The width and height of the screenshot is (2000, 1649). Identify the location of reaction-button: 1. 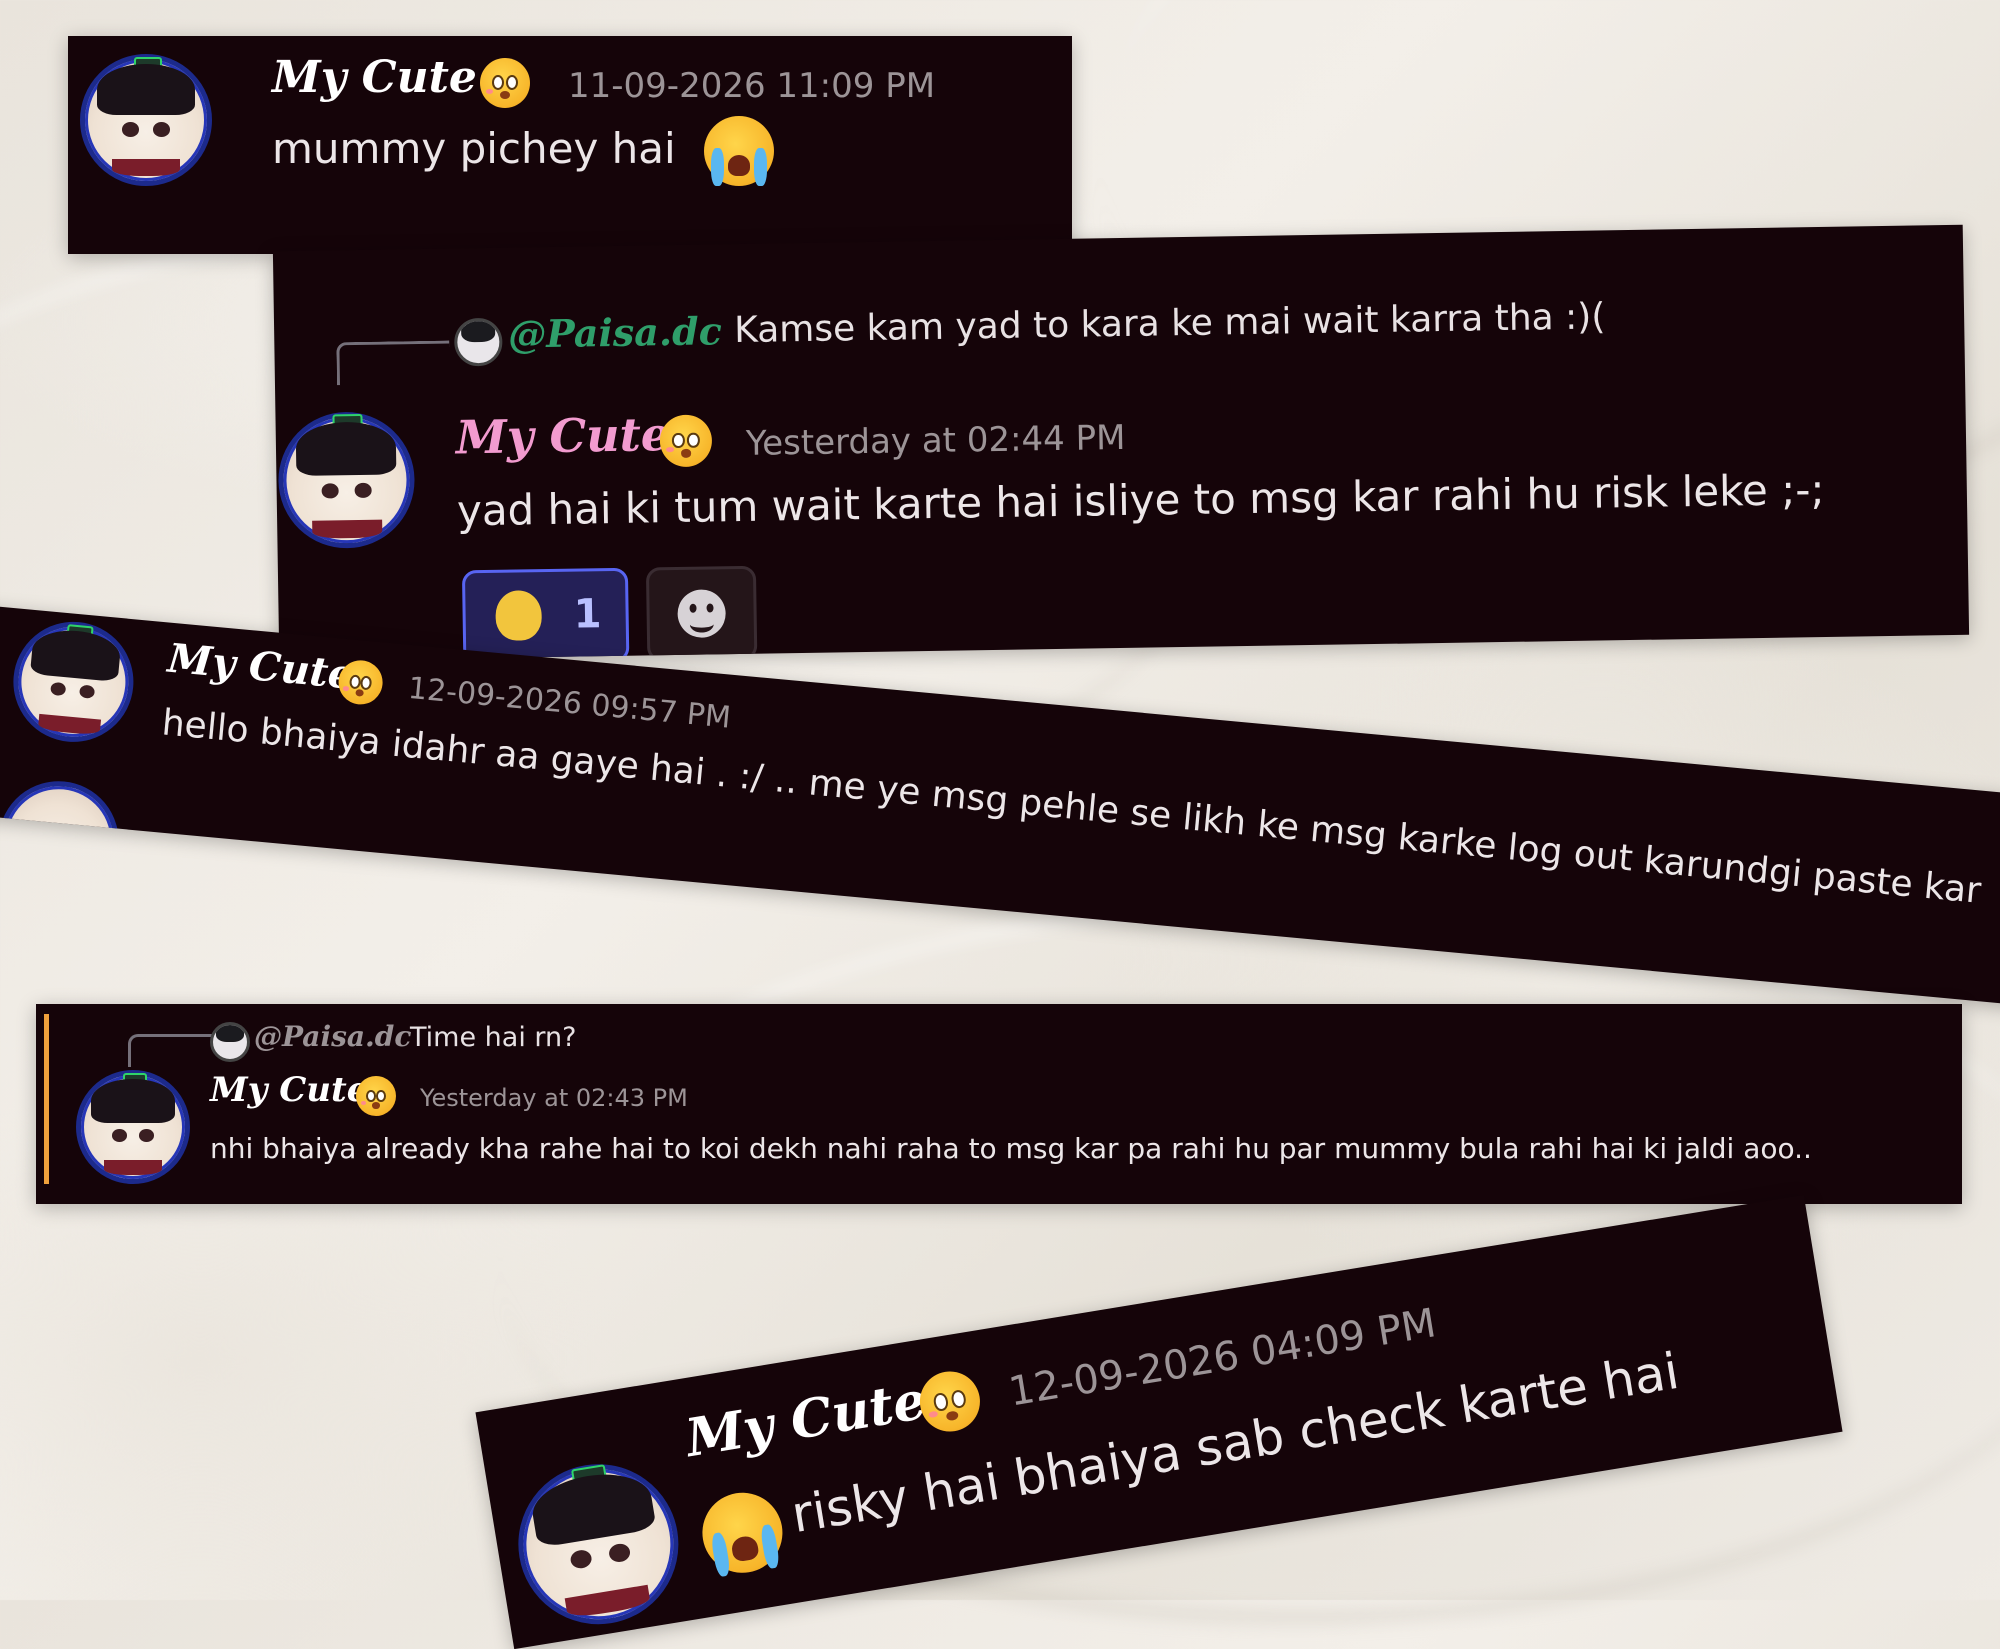
(545, 614).